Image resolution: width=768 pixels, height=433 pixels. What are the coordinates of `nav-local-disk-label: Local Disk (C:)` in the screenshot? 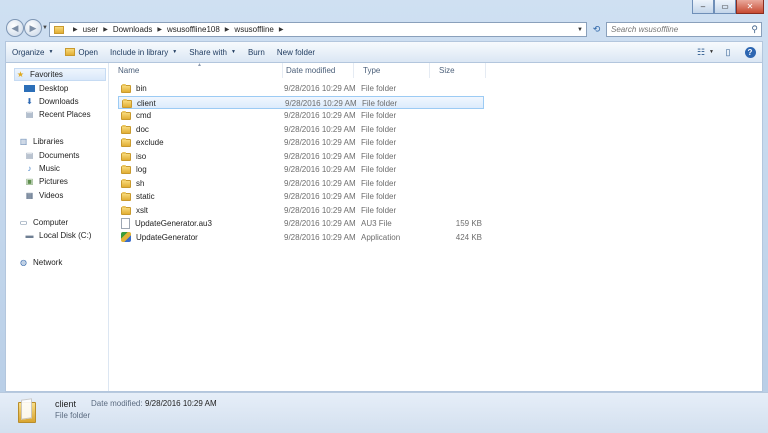 It's located at (65, 235).